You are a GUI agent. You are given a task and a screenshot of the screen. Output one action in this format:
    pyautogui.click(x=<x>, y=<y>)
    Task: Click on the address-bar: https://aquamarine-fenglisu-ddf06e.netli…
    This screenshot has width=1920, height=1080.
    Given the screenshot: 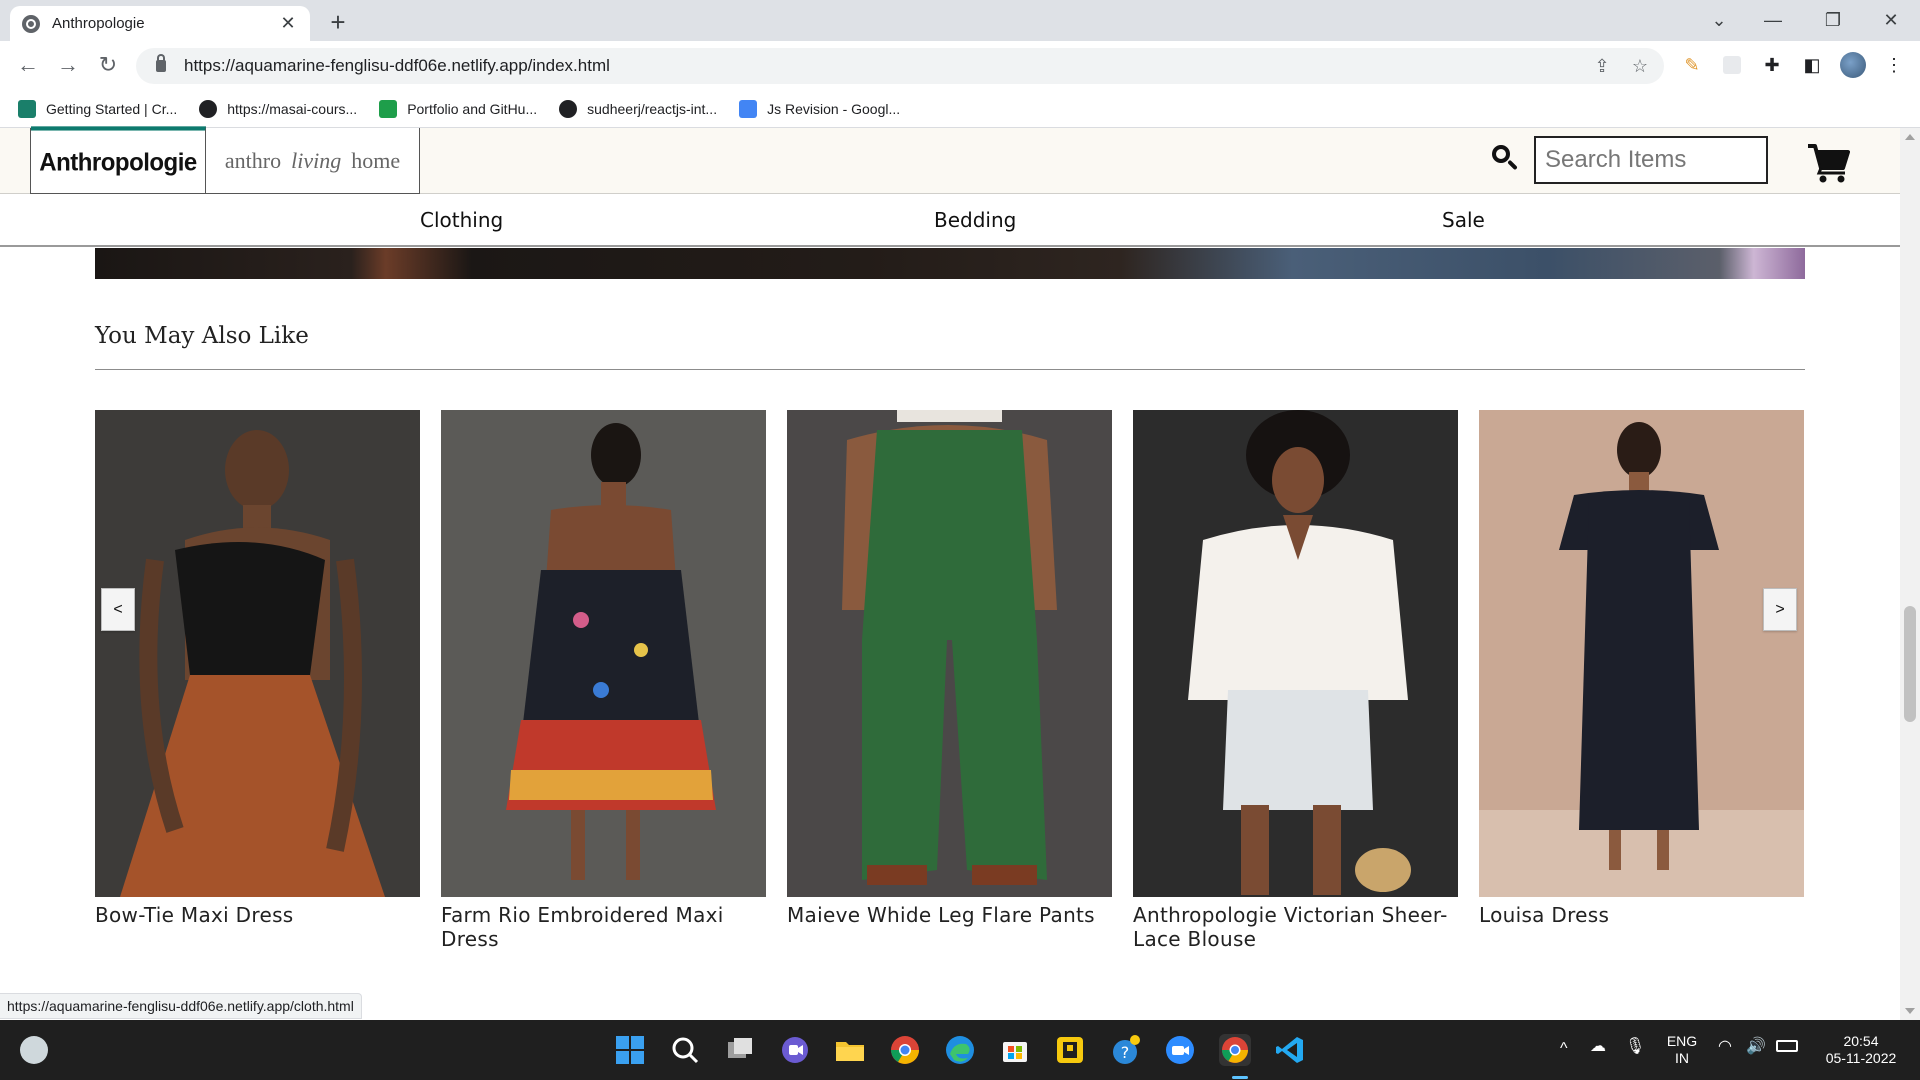 What is the action you would take?
    pyautogui.click(x=900, y=66)
    